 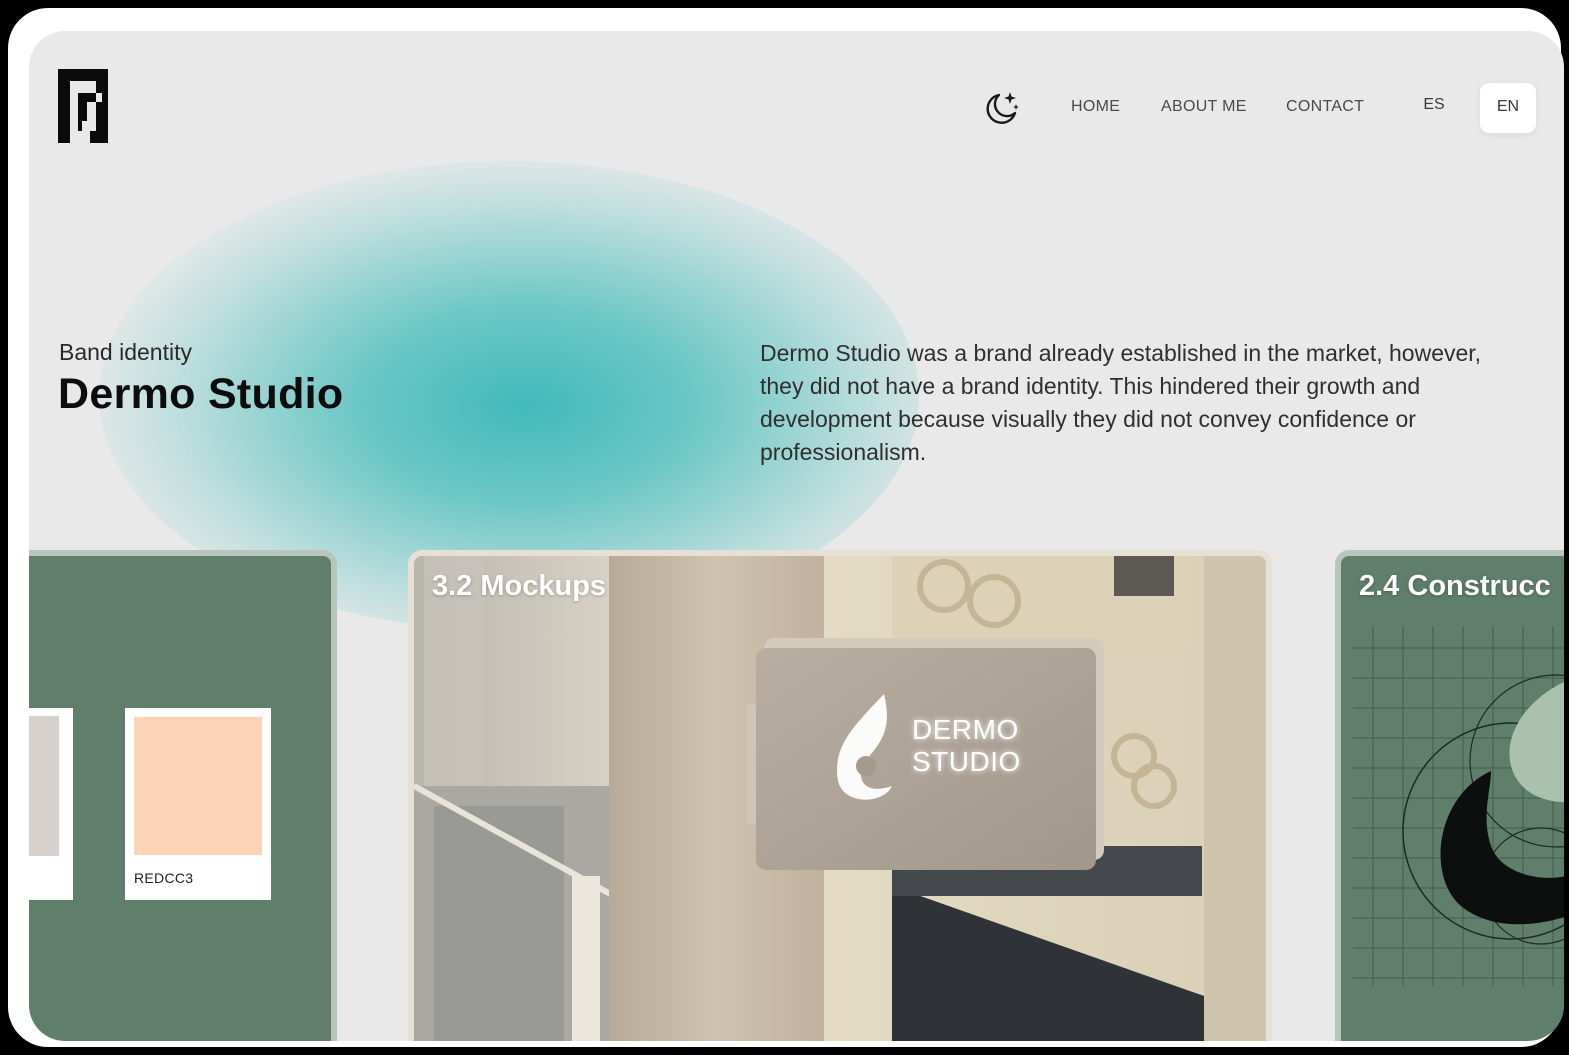 I want to click on palette-card: REDCC3, so click(x=183, y=795).